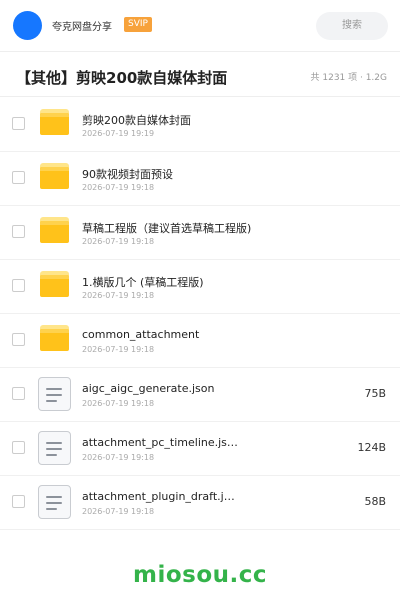 This screenshot has width=400, height=600. Describe the element at coordinates (371, 447) in the screenshot. I see `item-size: 124B` at that location.